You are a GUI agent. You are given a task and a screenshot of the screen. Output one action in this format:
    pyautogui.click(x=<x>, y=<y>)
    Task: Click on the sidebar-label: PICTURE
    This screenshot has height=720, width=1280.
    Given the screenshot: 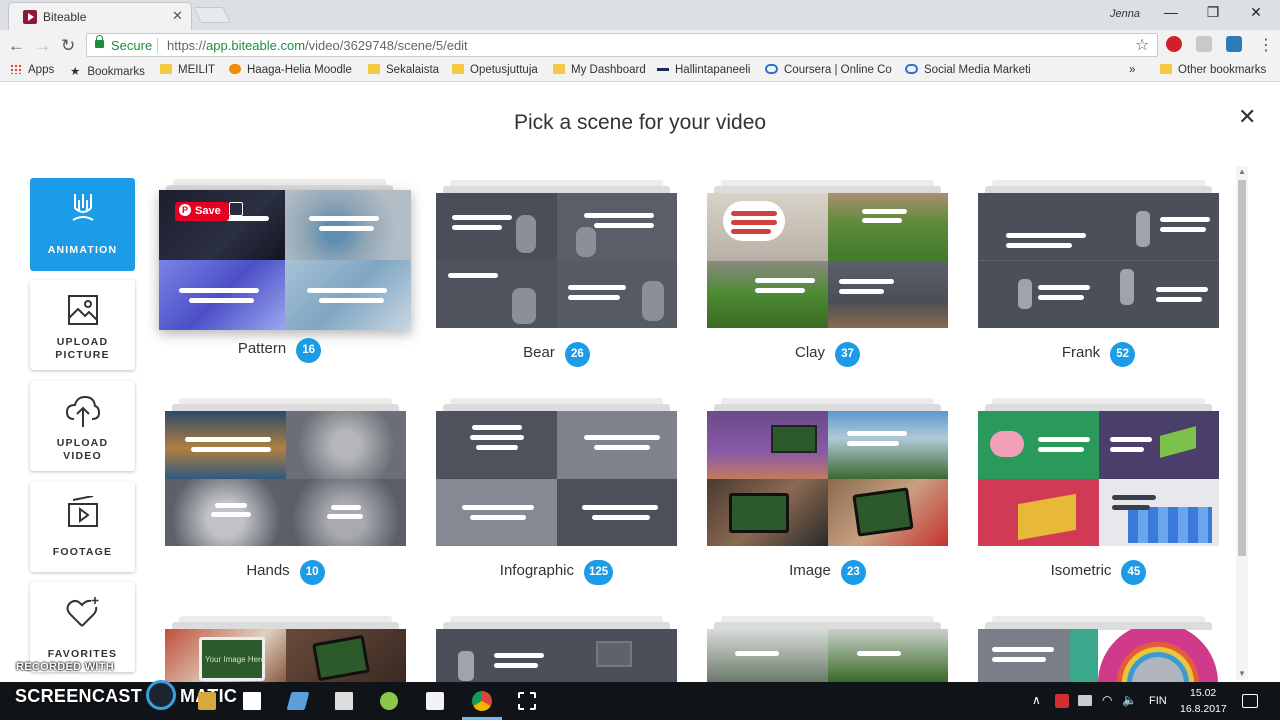 What is the action you would take?
    pyautogui.click(x=82, y=355)
    